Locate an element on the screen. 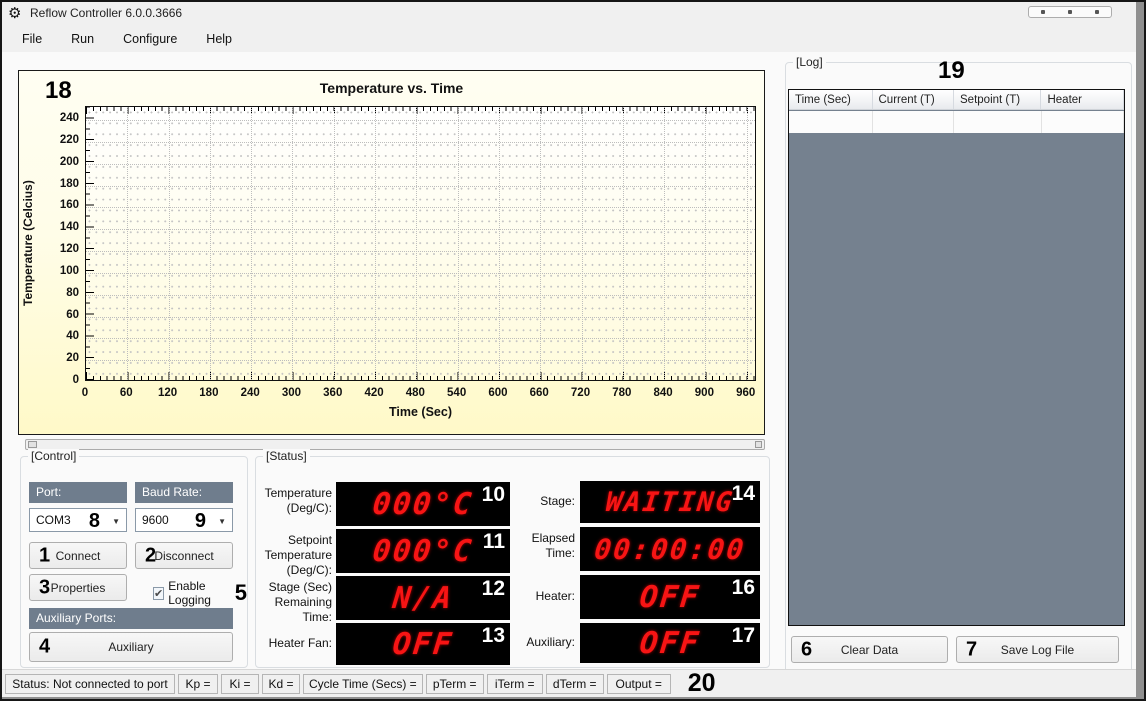 The height and width of the screenshot is (701, 1146). clear-data-button-label: Clear Data is located at coordinates (869, 649).